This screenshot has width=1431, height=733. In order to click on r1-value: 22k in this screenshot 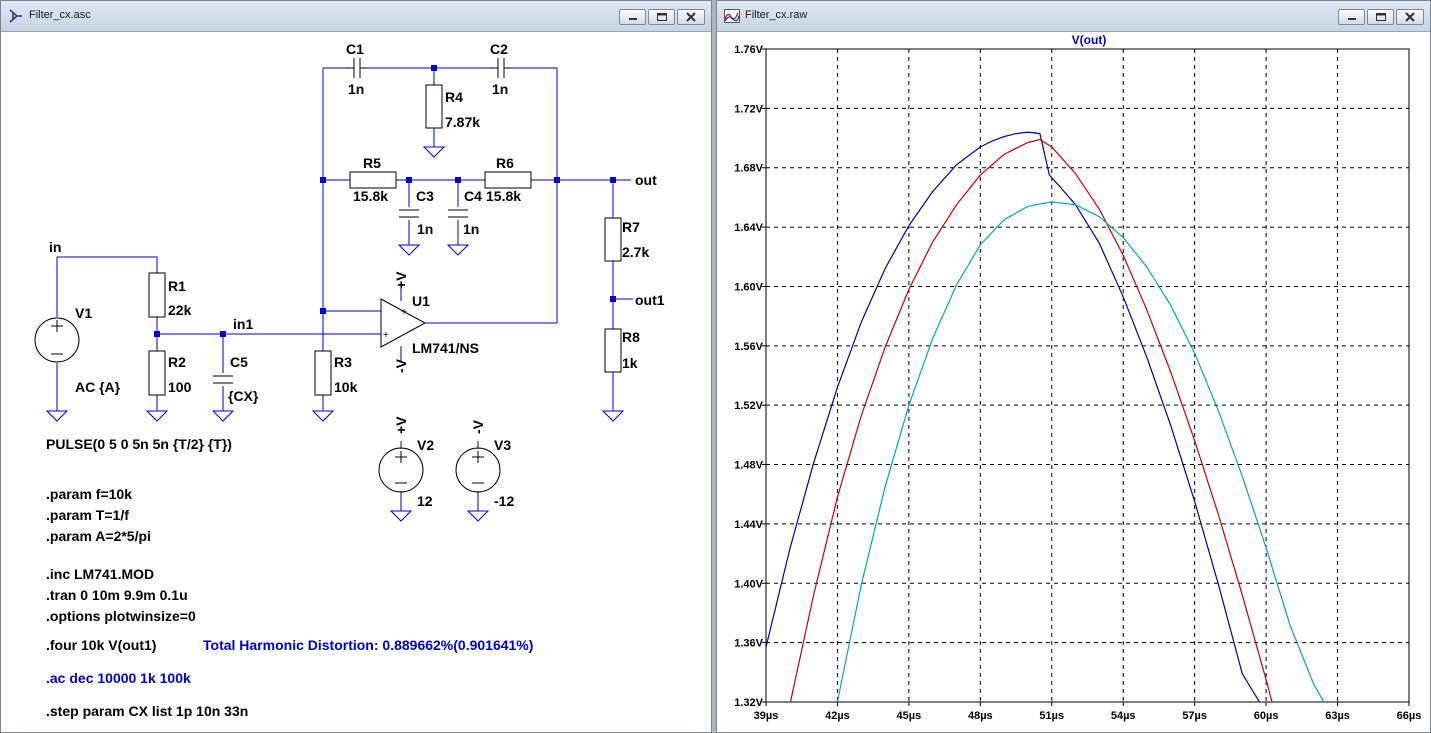, I will do `click(180, 310)`.